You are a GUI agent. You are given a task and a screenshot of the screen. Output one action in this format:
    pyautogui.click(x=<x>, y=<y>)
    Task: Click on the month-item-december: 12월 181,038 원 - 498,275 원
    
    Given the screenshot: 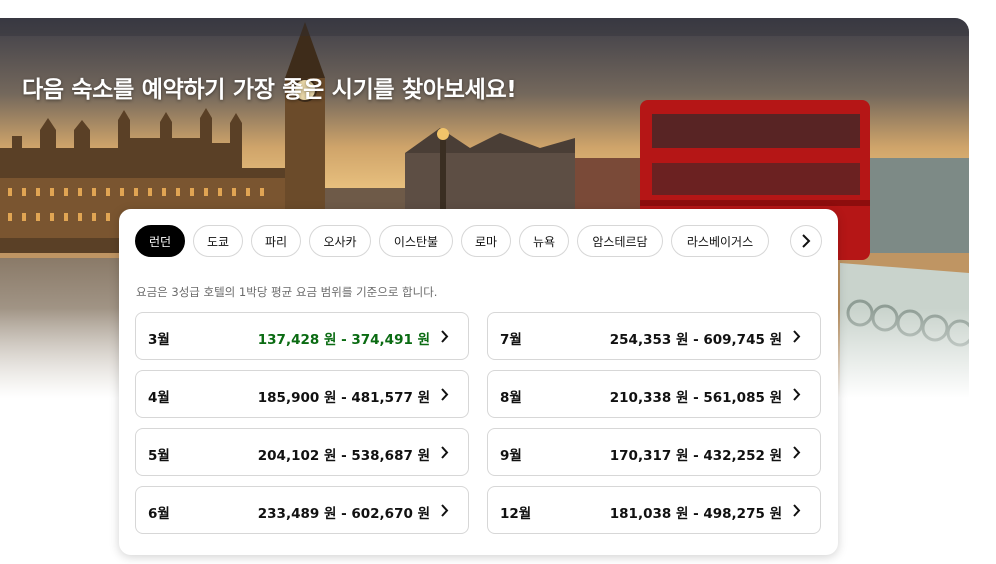 What is the action you would take?
    pyautogui.click(x=654, y=510)
    